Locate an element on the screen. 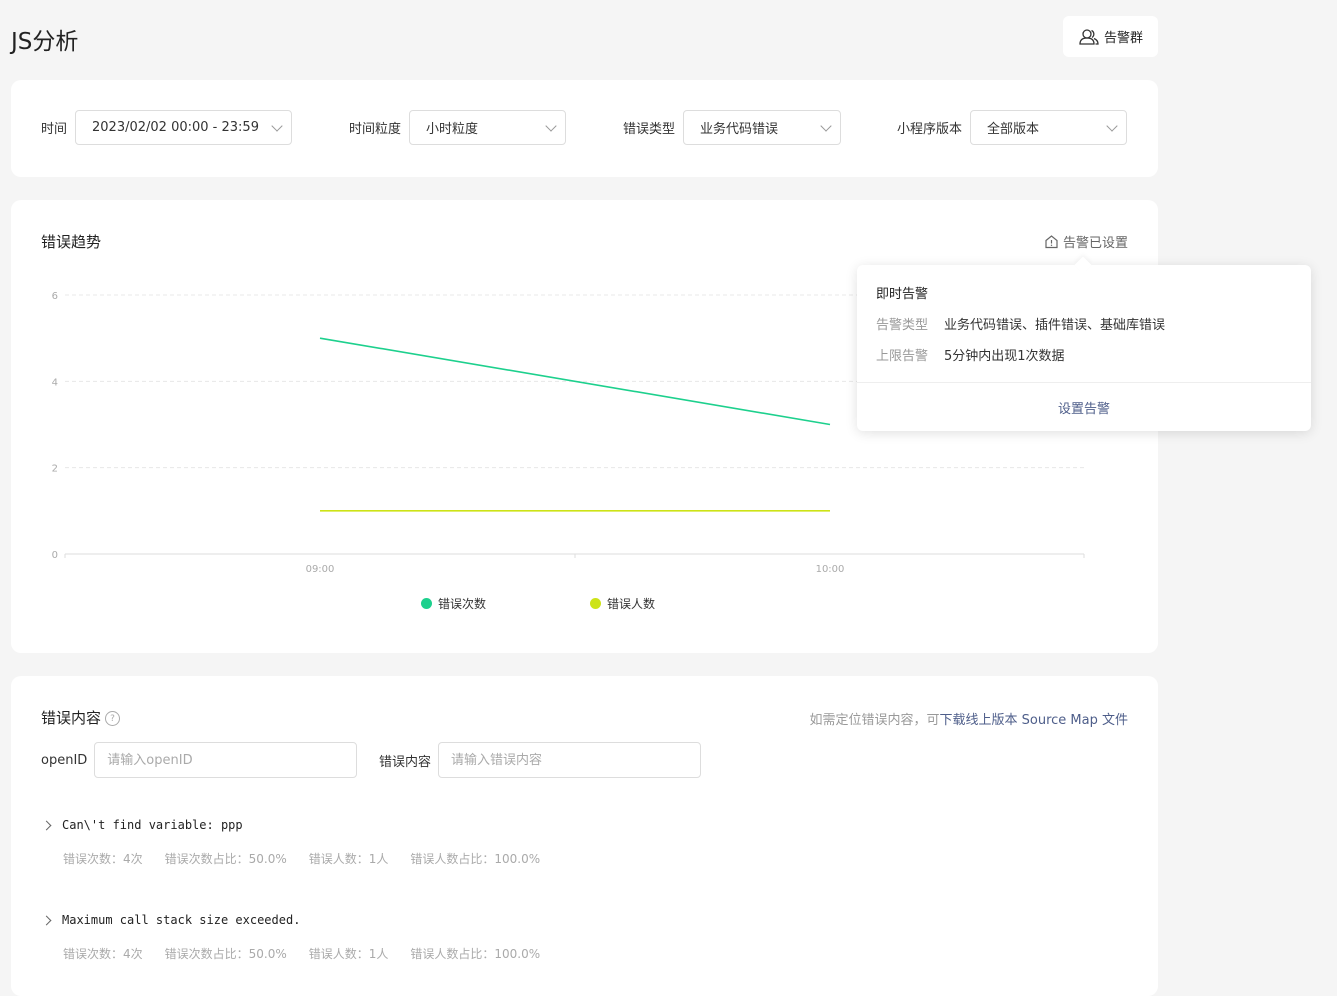 The image size is (1337, 996). error-type-select: 业务代码错误 is located at coordinates (762, 127).